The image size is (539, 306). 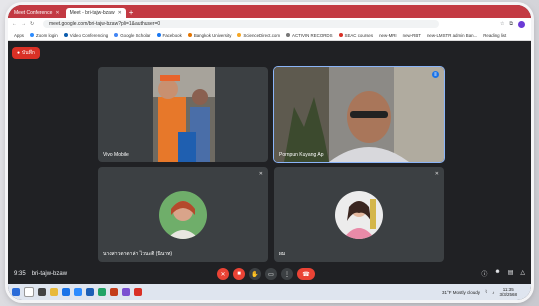 I want to click on hand-icon: ✋, so click(x=255, y=274).